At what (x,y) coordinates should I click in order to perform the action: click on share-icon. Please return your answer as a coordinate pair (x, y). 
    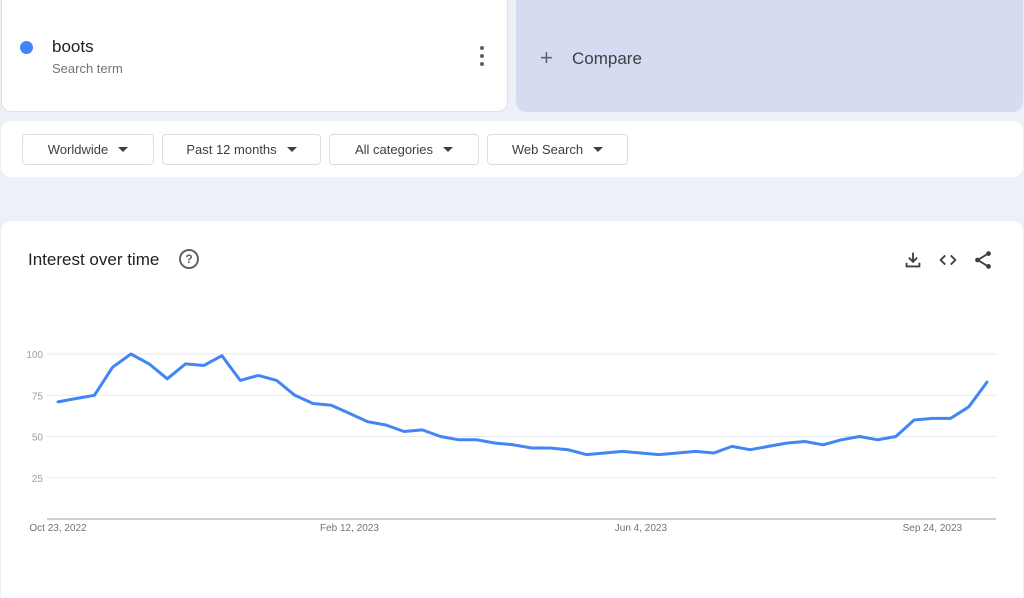
    Looking at the image, I should click on (983, 260).